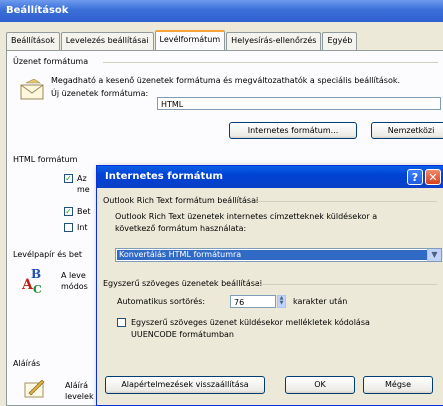 This screenshot has width=443, height=406. Describe the element at coordinates (34, 388) in the screenshot. I see `signature-pen-icon` at that location.